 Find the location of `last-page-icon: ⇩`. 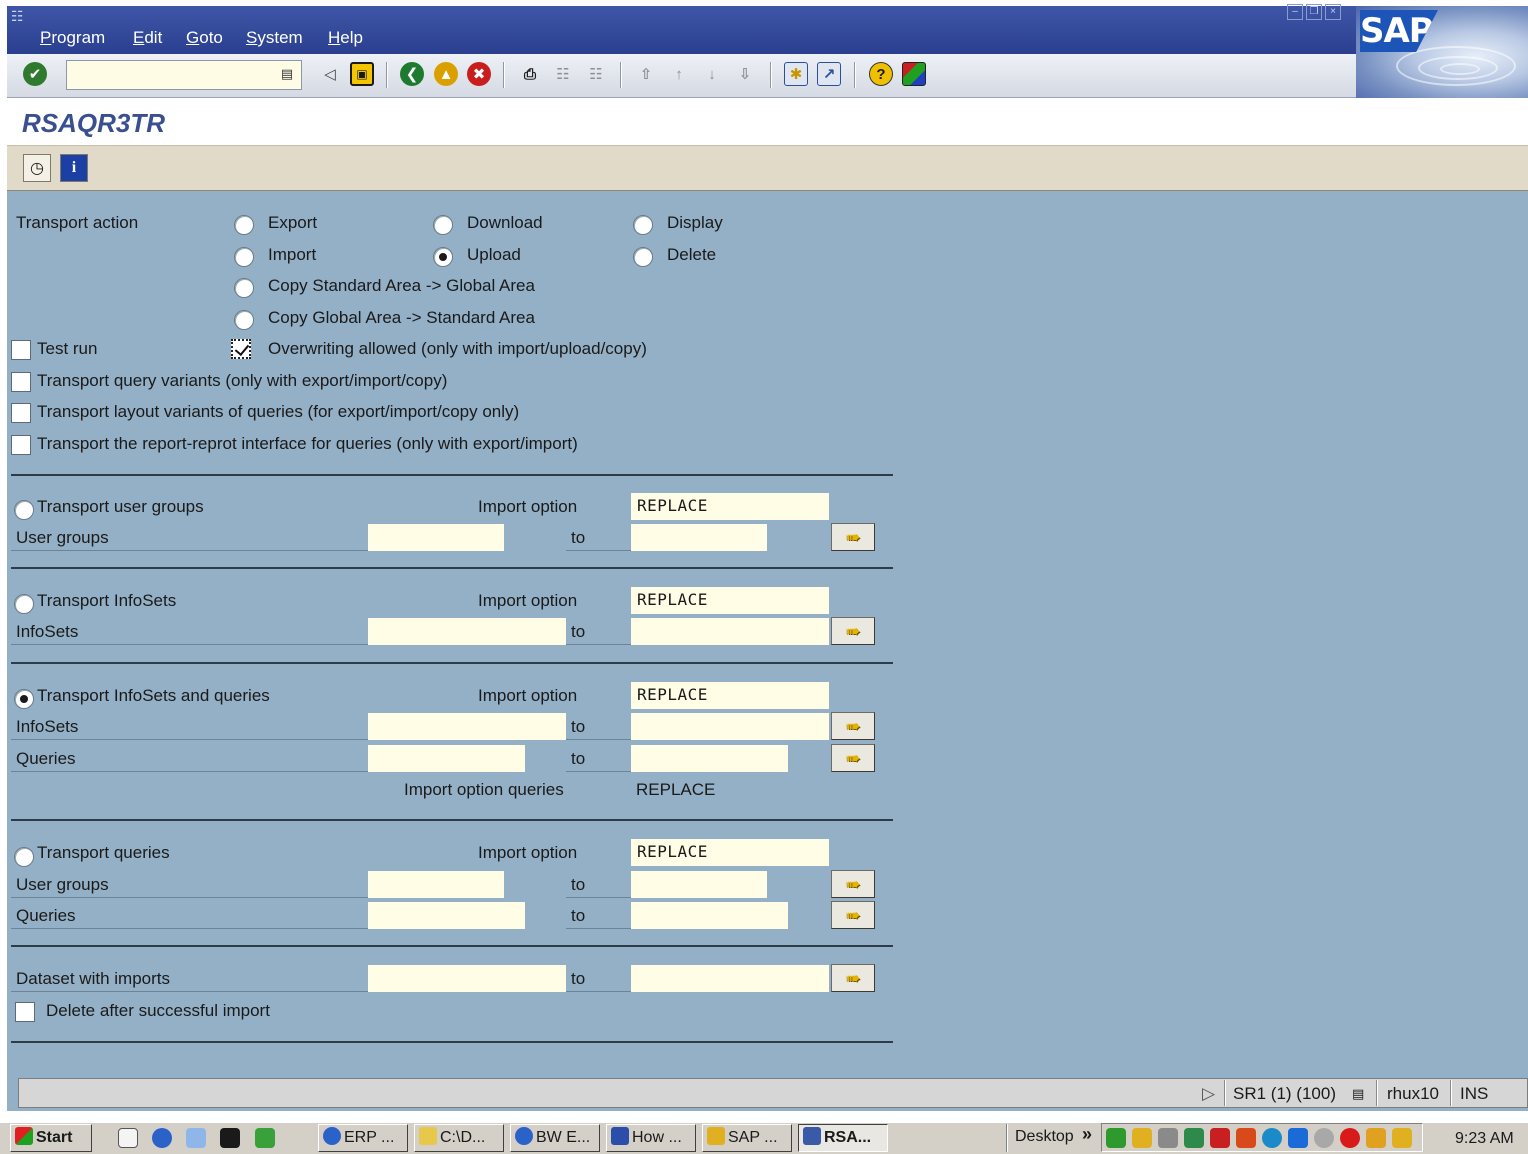

last-page-icon: ⇩ is located at coordinates (745, 74).